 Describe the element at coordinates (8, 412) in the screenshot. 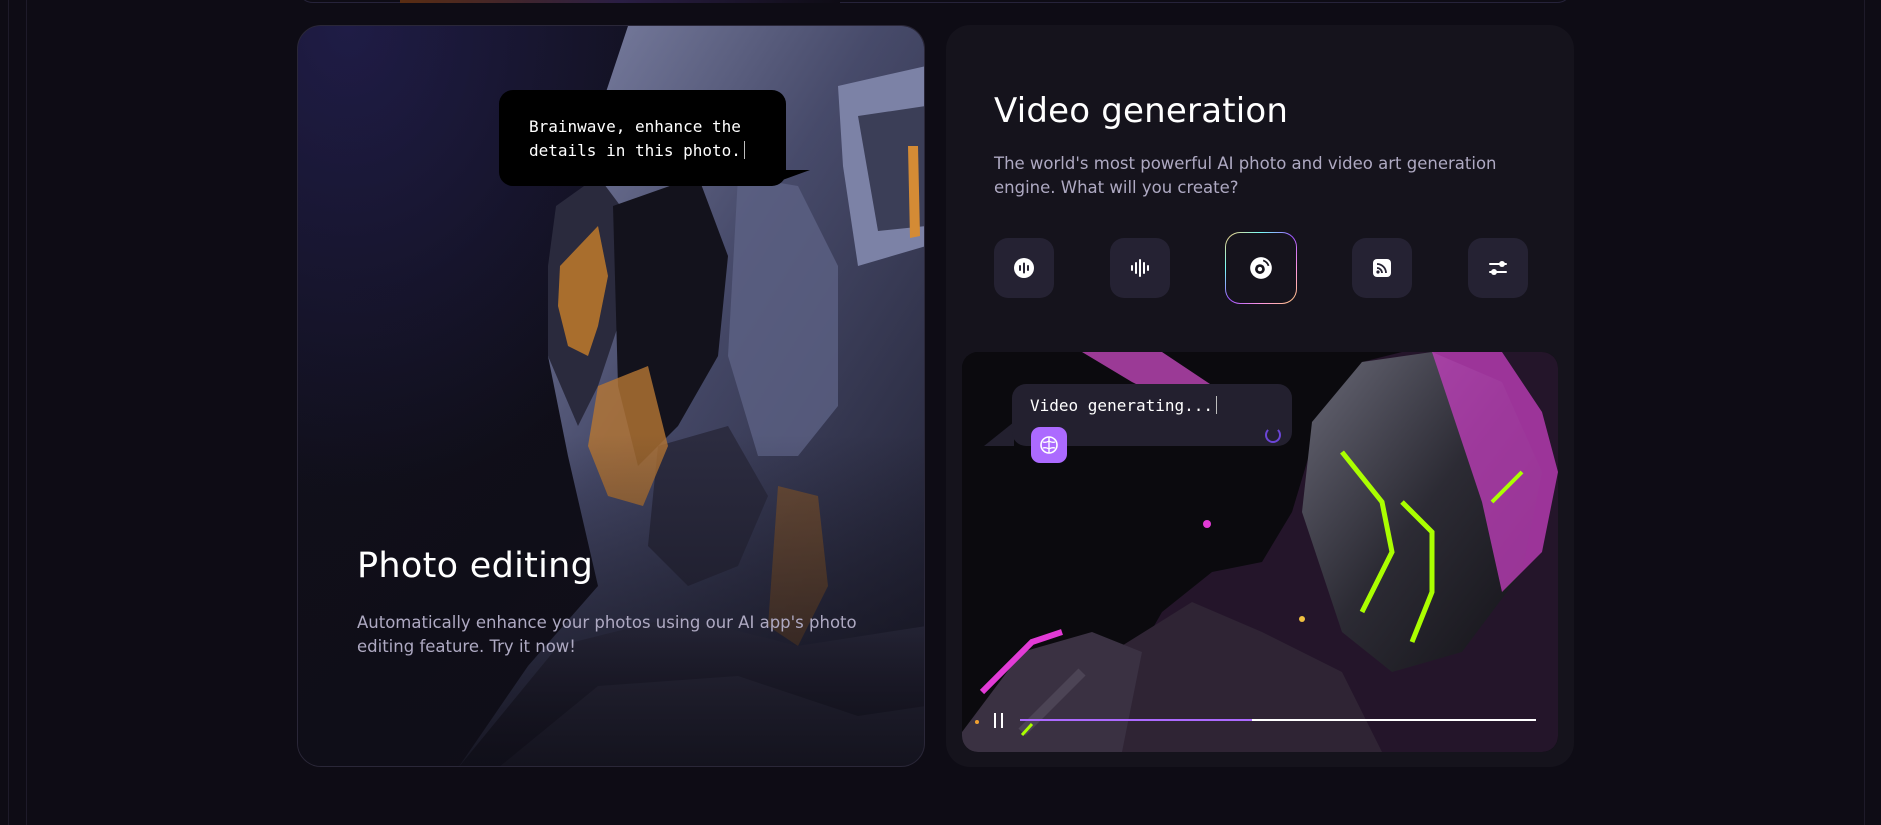

I see `page-guide-line-left` at that location.